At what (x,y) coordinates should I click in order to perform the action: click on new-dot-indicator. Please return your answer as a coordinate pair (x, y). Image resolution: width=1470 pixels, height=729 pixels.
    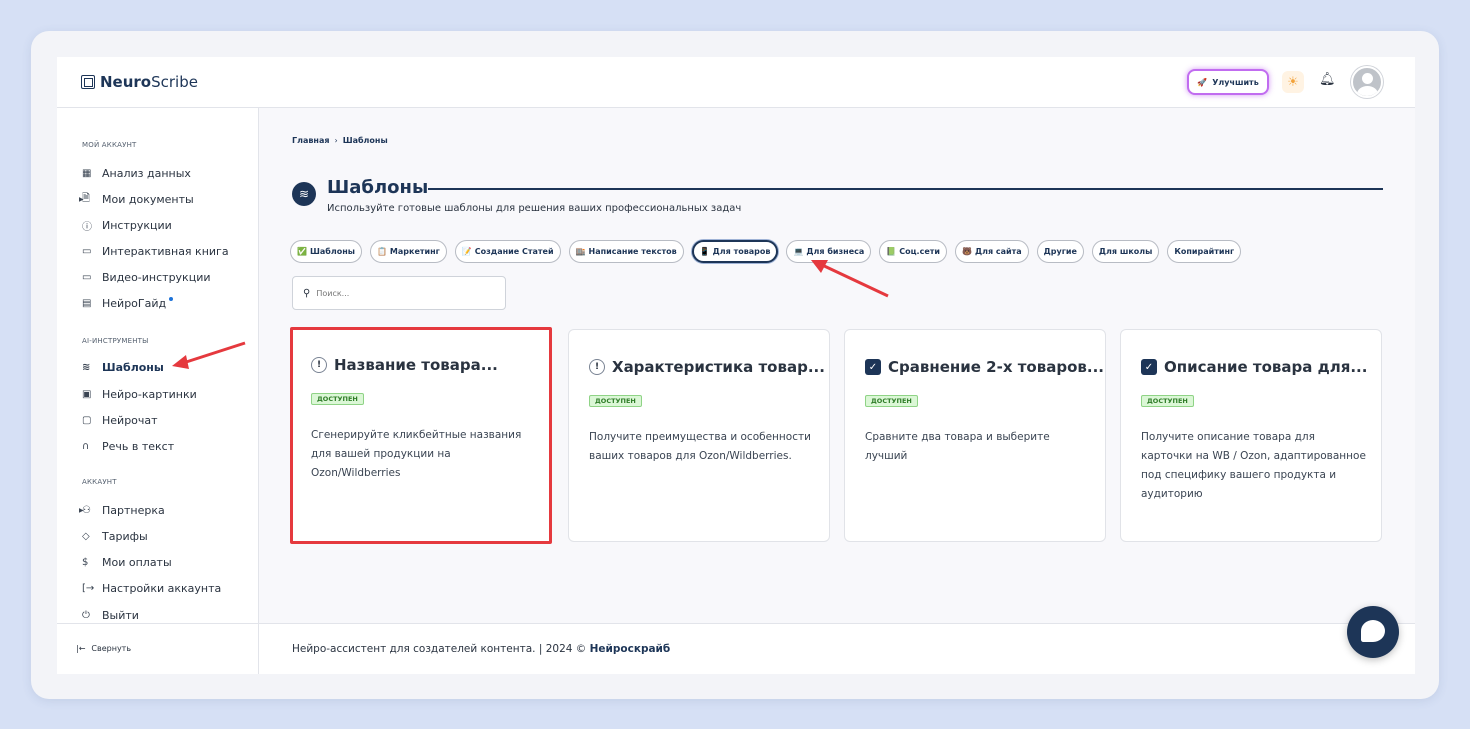
    Looking at the image, I should click on (171, 299).